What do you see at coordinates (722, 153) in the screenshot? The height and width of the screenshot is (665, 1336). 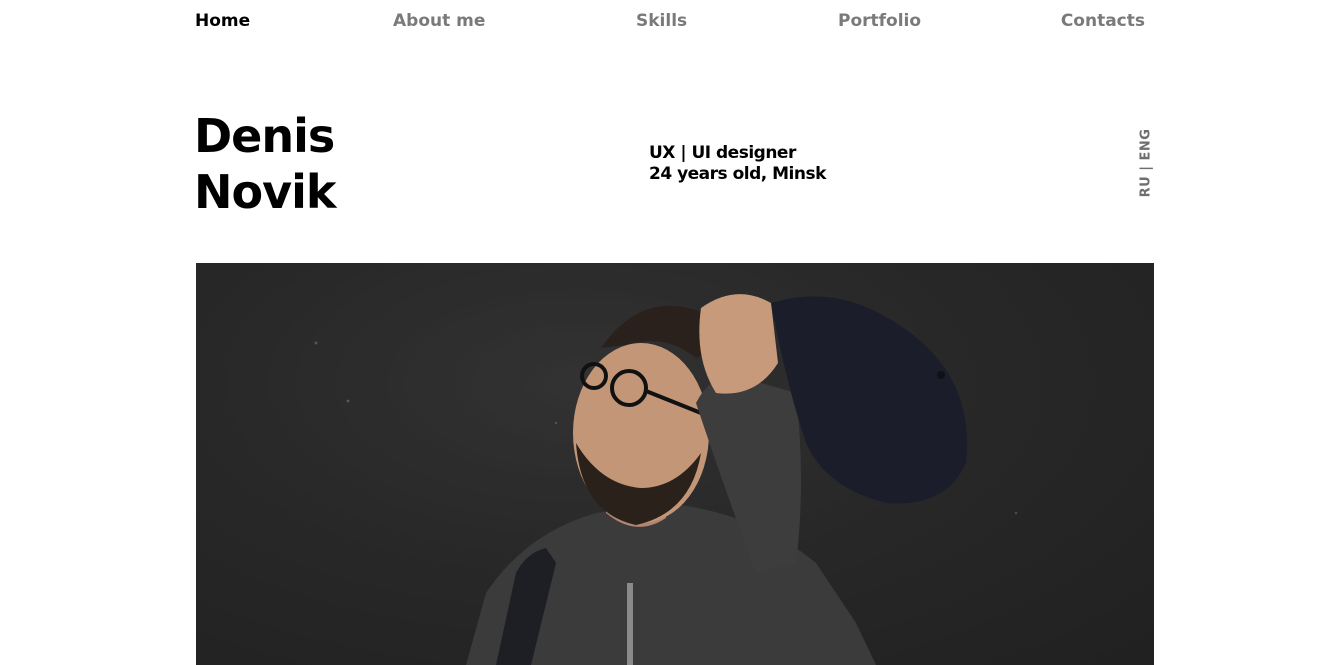 I see `role-text: UX | UI designer` at bounding box center [722, 153].